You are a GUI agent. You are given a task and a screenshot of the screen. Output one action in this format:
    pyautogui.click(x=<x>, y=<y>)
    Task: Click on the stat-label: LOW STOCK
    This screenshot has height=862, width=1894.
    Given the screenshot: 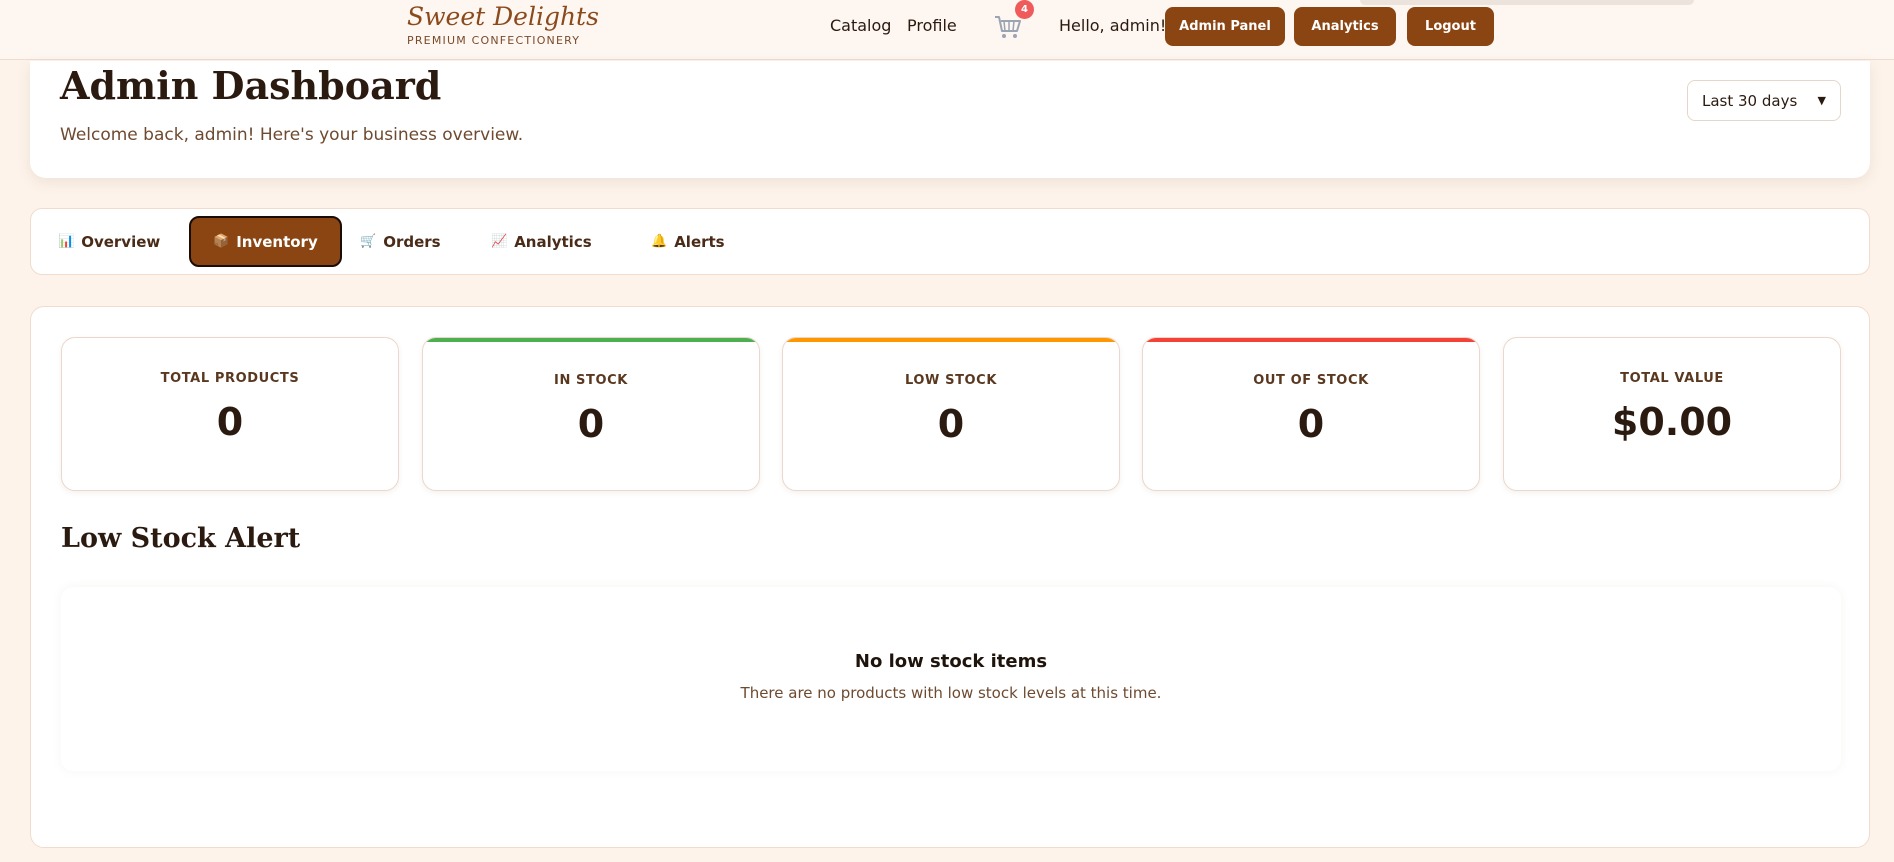 What is the action you would take?
    pyautogui.click(x=951, y=380)
    